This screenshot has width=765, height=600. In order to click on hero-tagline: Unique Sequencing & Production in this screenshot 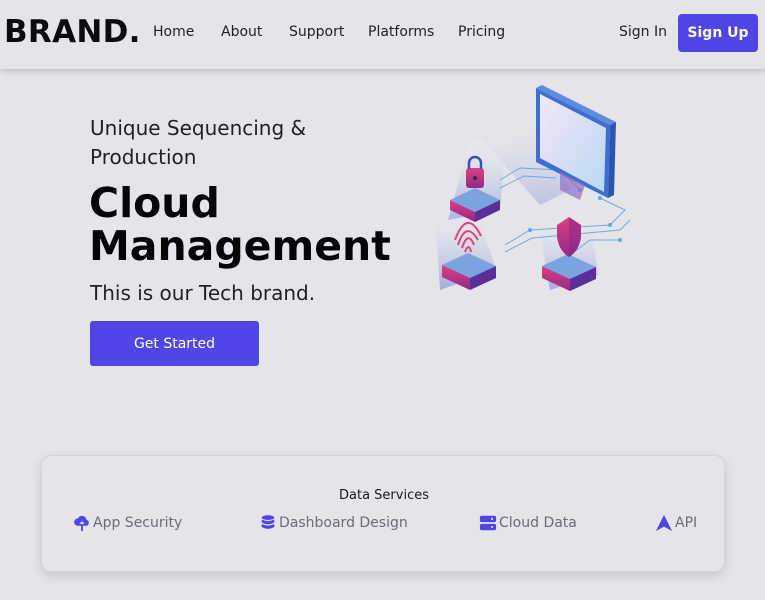, I will do `click(198, 142)`.